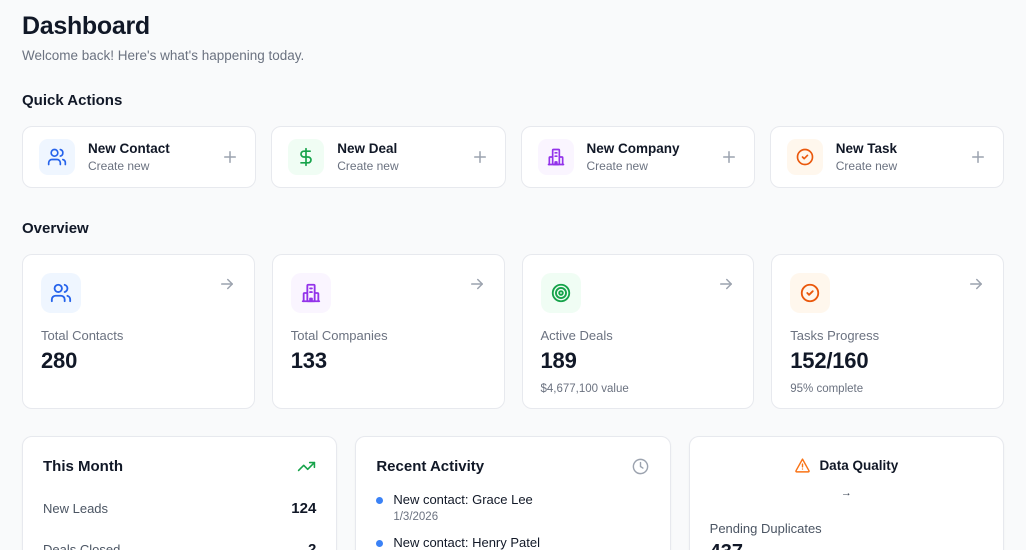 This screenshot has width=1026, height=550. What do you see at coordinates (829, 360) in the screenshot?
I see `stat-value: 152/160` at bounding box center [829, 360].